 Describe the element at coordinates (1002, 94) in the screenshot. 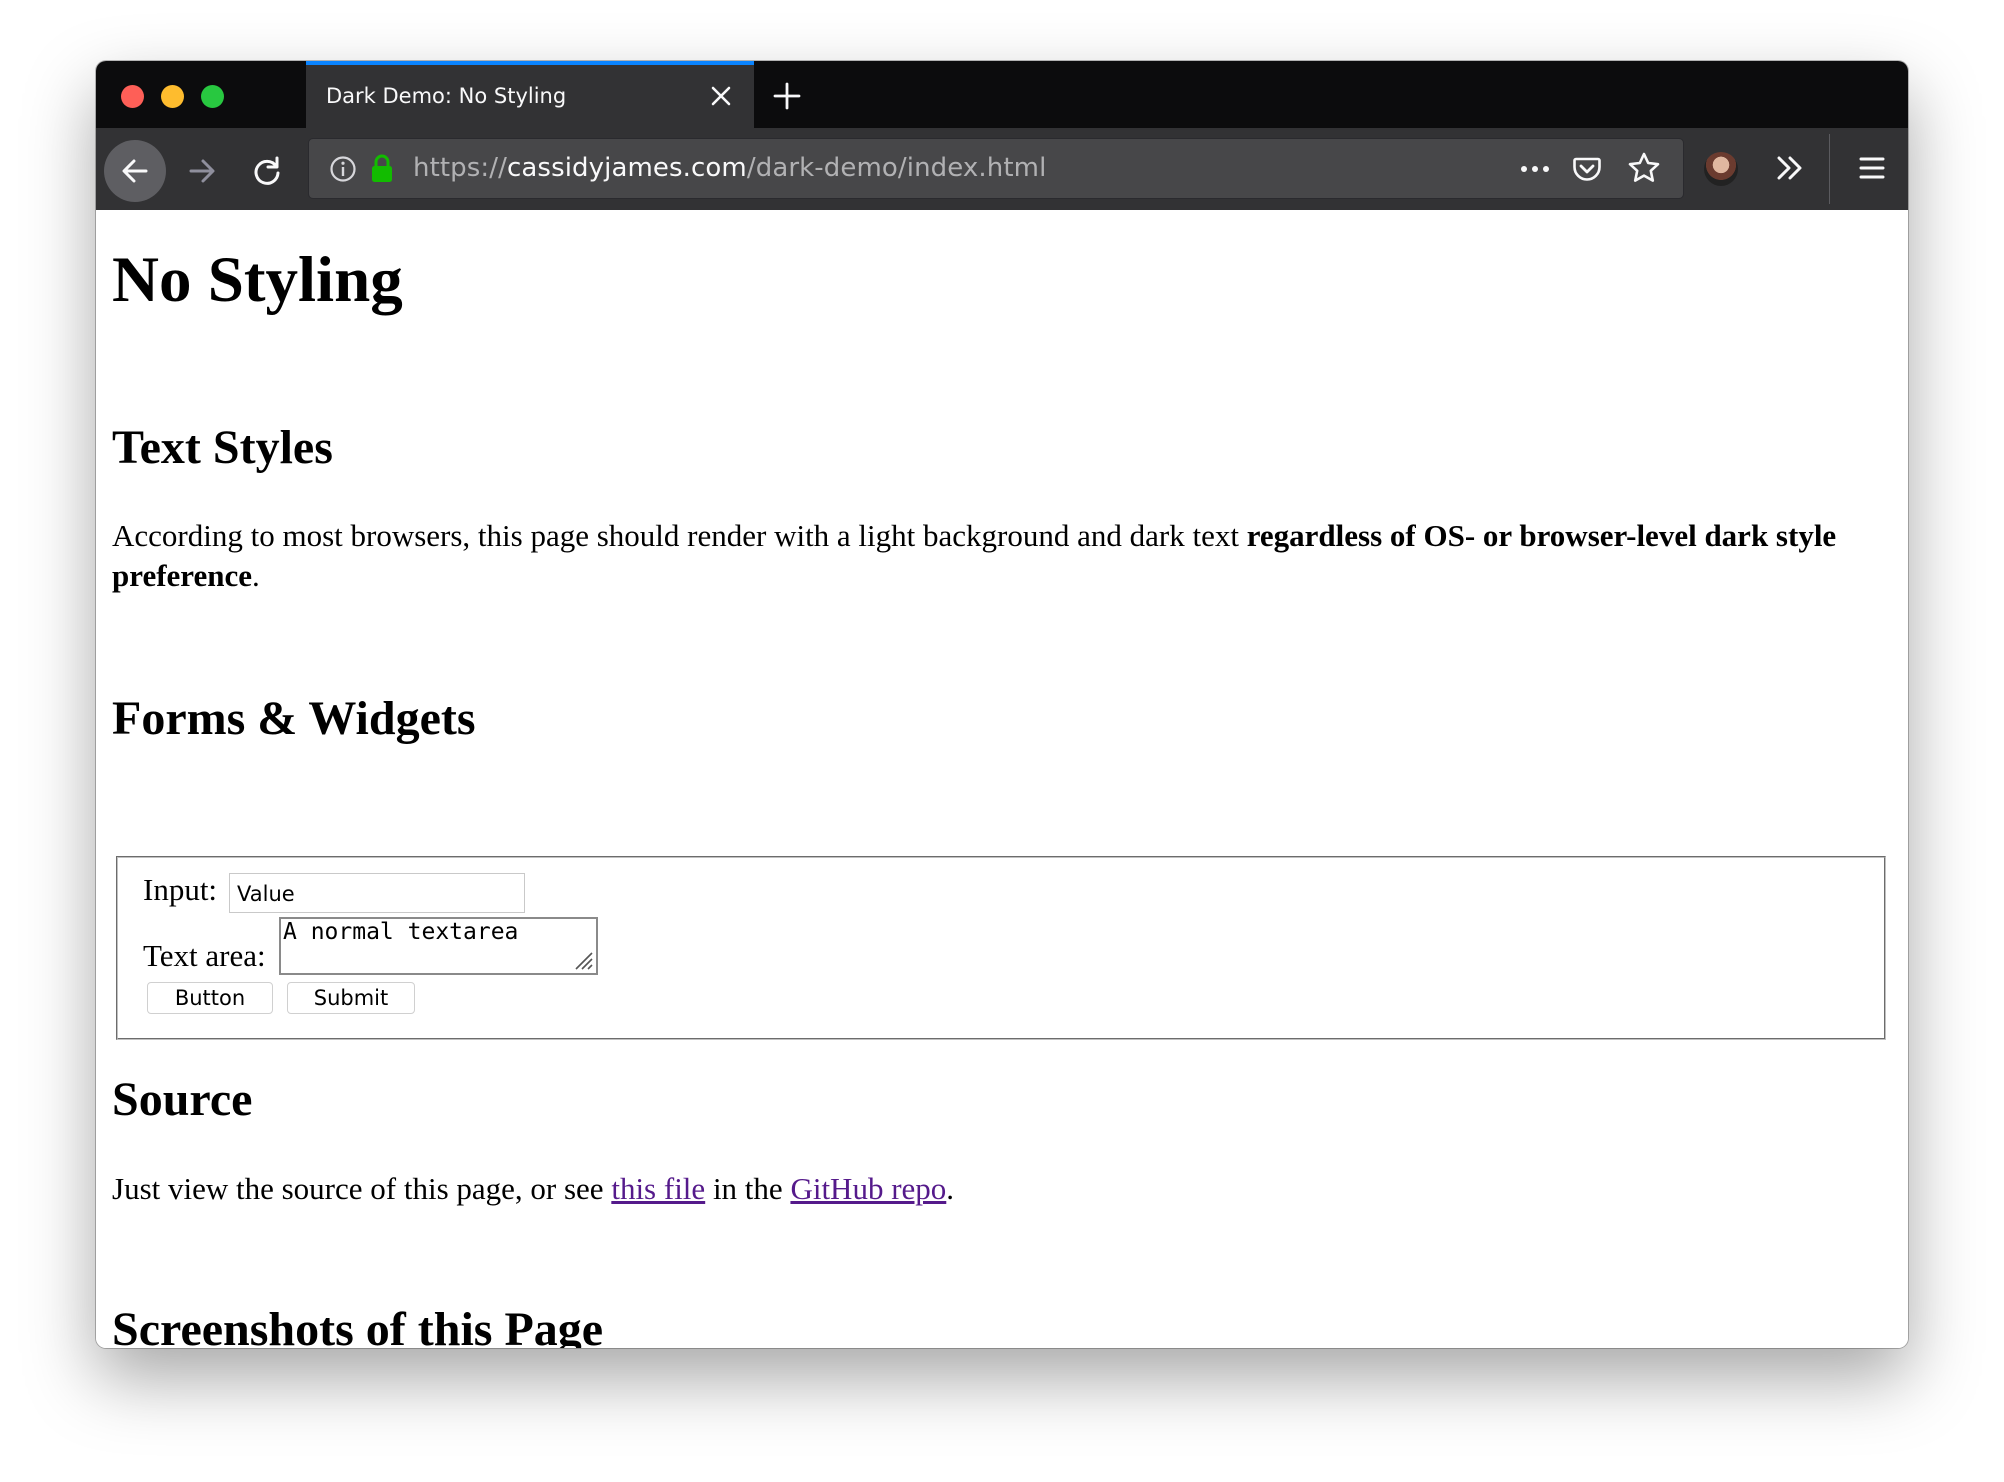

I see `tab-strip: Dark Demo: No Styling` at that location.